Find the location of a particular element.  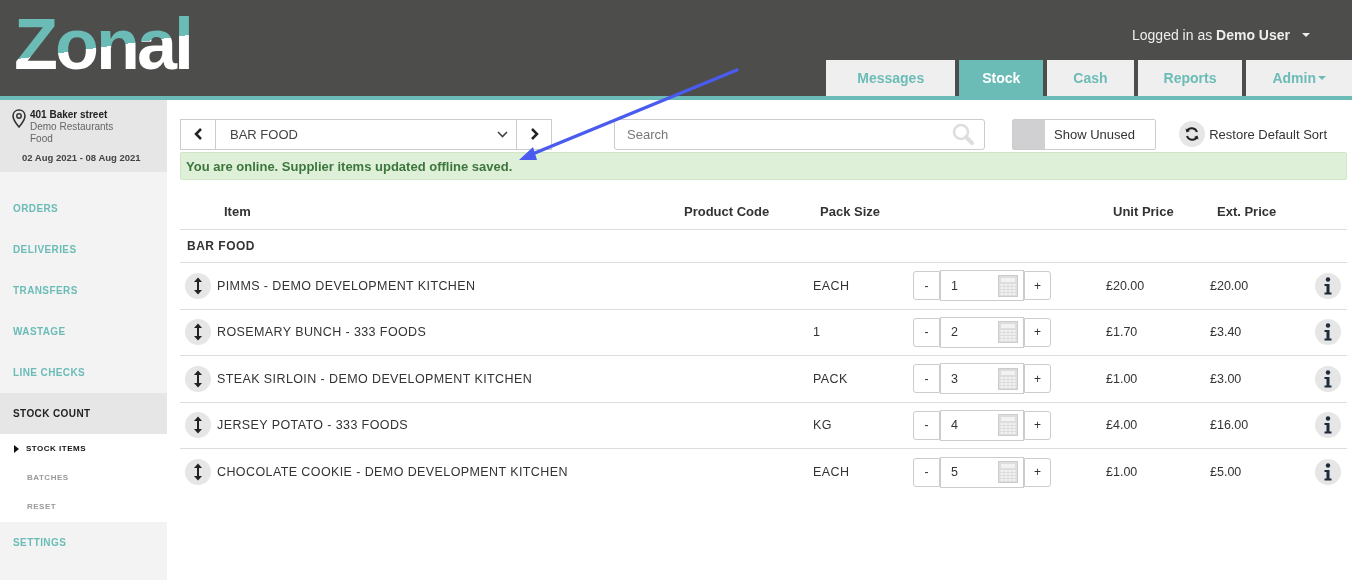

ext-price: £5.00 is located at coordinates (1226, 472).